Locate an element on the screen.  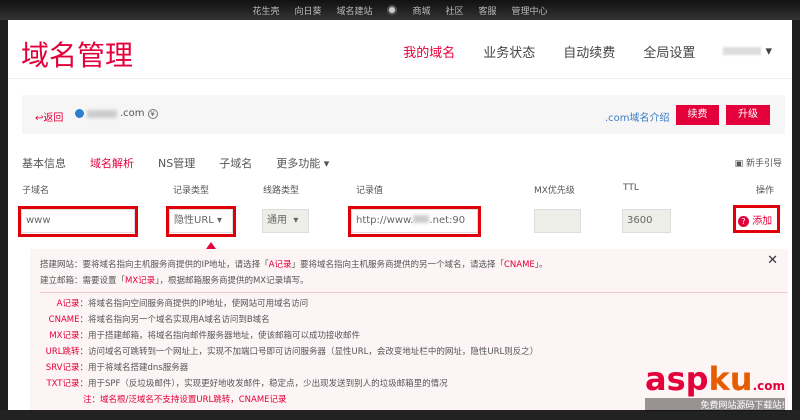
record-desc: A记录： 将域名指向空间服务商提供的IP地址，使网站可用域名访问 is located at coordinates (182, 304).